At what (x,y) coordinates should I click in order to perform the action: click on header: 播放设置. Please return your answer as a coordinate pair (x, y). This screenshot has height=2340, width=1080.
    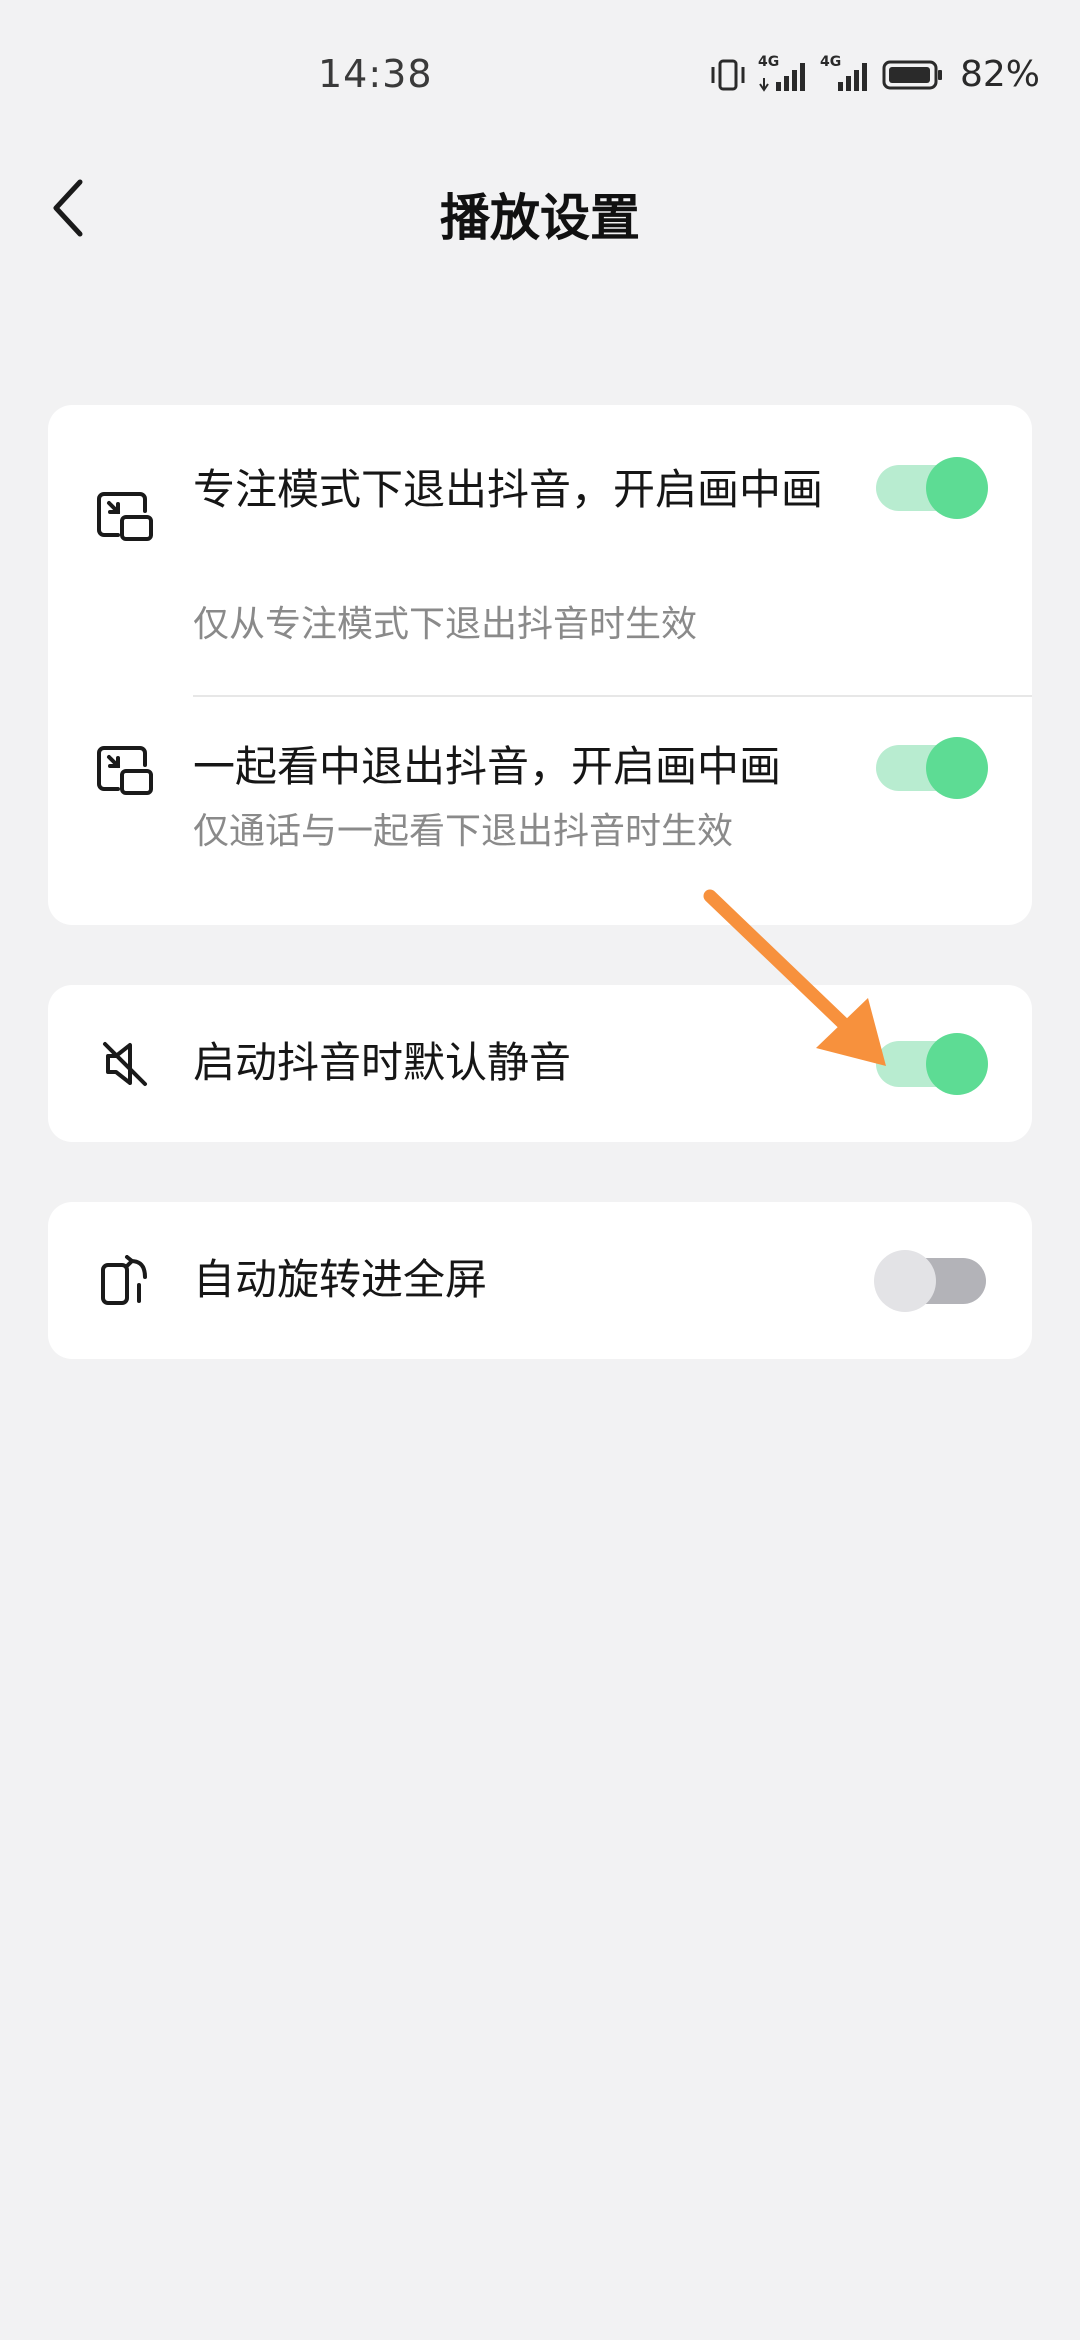
    Looking at the image, I should click on (540, 210).